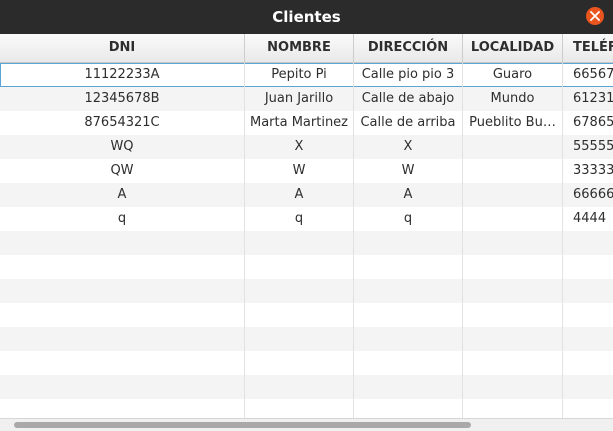  Describe the element at coordinates (299, 48) in the screenshot. I see `column-header-nombre: NOMBRE` at that location.